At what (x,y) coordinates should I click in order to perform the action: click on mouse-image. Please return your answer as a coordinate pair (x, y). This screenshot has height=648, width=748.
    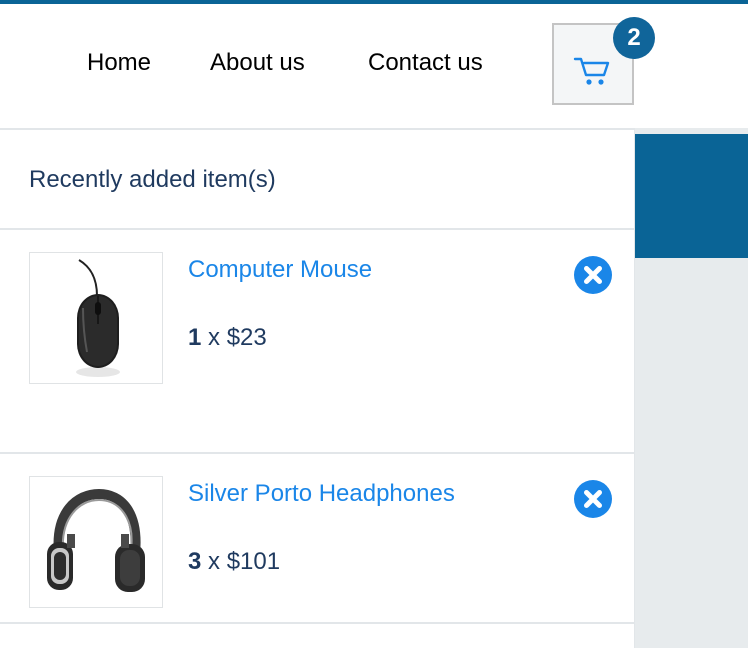
    Looking at the image, I should click on (98, 318).